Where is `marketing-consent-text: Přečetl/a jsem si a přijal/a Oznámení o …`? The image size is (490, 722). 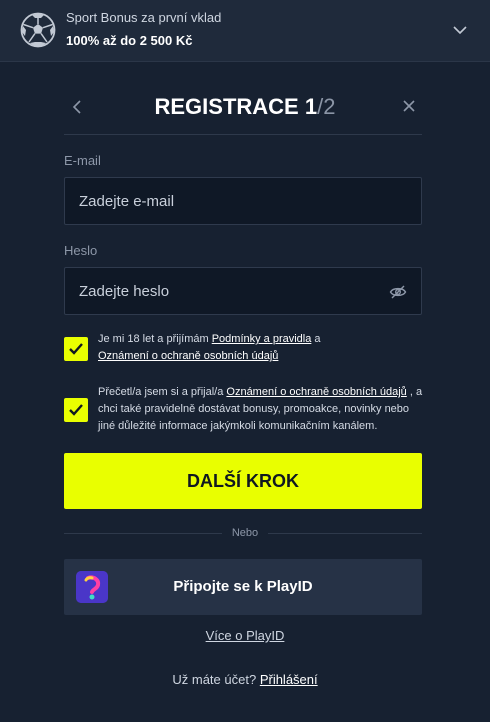 marketing-consent-text: Přečetl/a jsem si a přijal/a Oznámení o … is located at coordinates (263, 409).